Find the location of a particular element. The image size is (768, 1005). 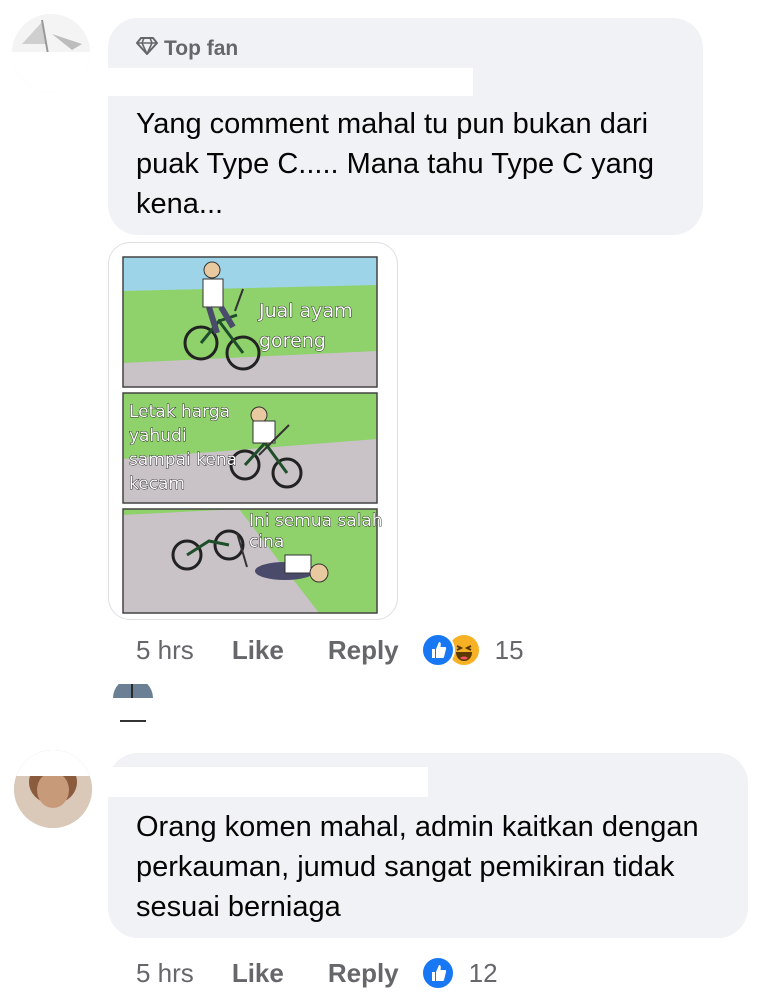

reply-avatar is located at coordinates (133, 705).